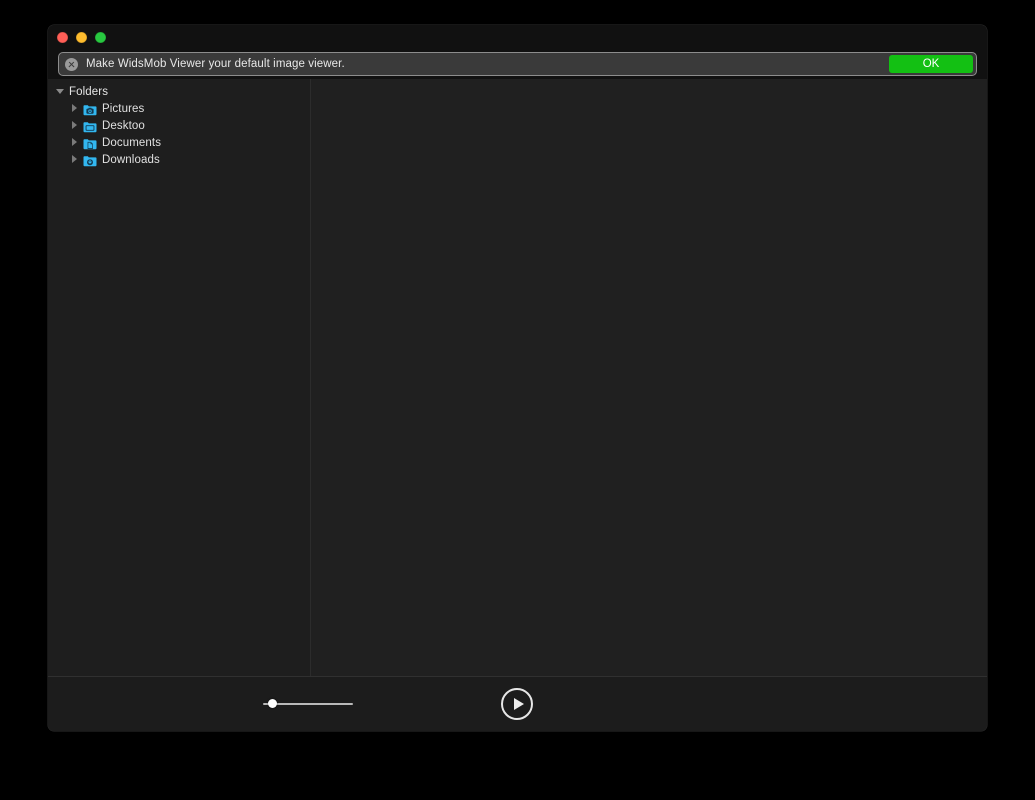  I want to click on folder-desktop-icon, so click(90, 126).